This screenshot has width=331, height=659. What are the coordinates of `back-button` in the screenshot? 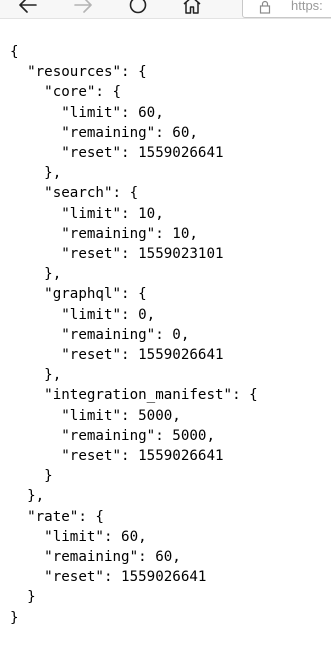 It's located at (28, 9).